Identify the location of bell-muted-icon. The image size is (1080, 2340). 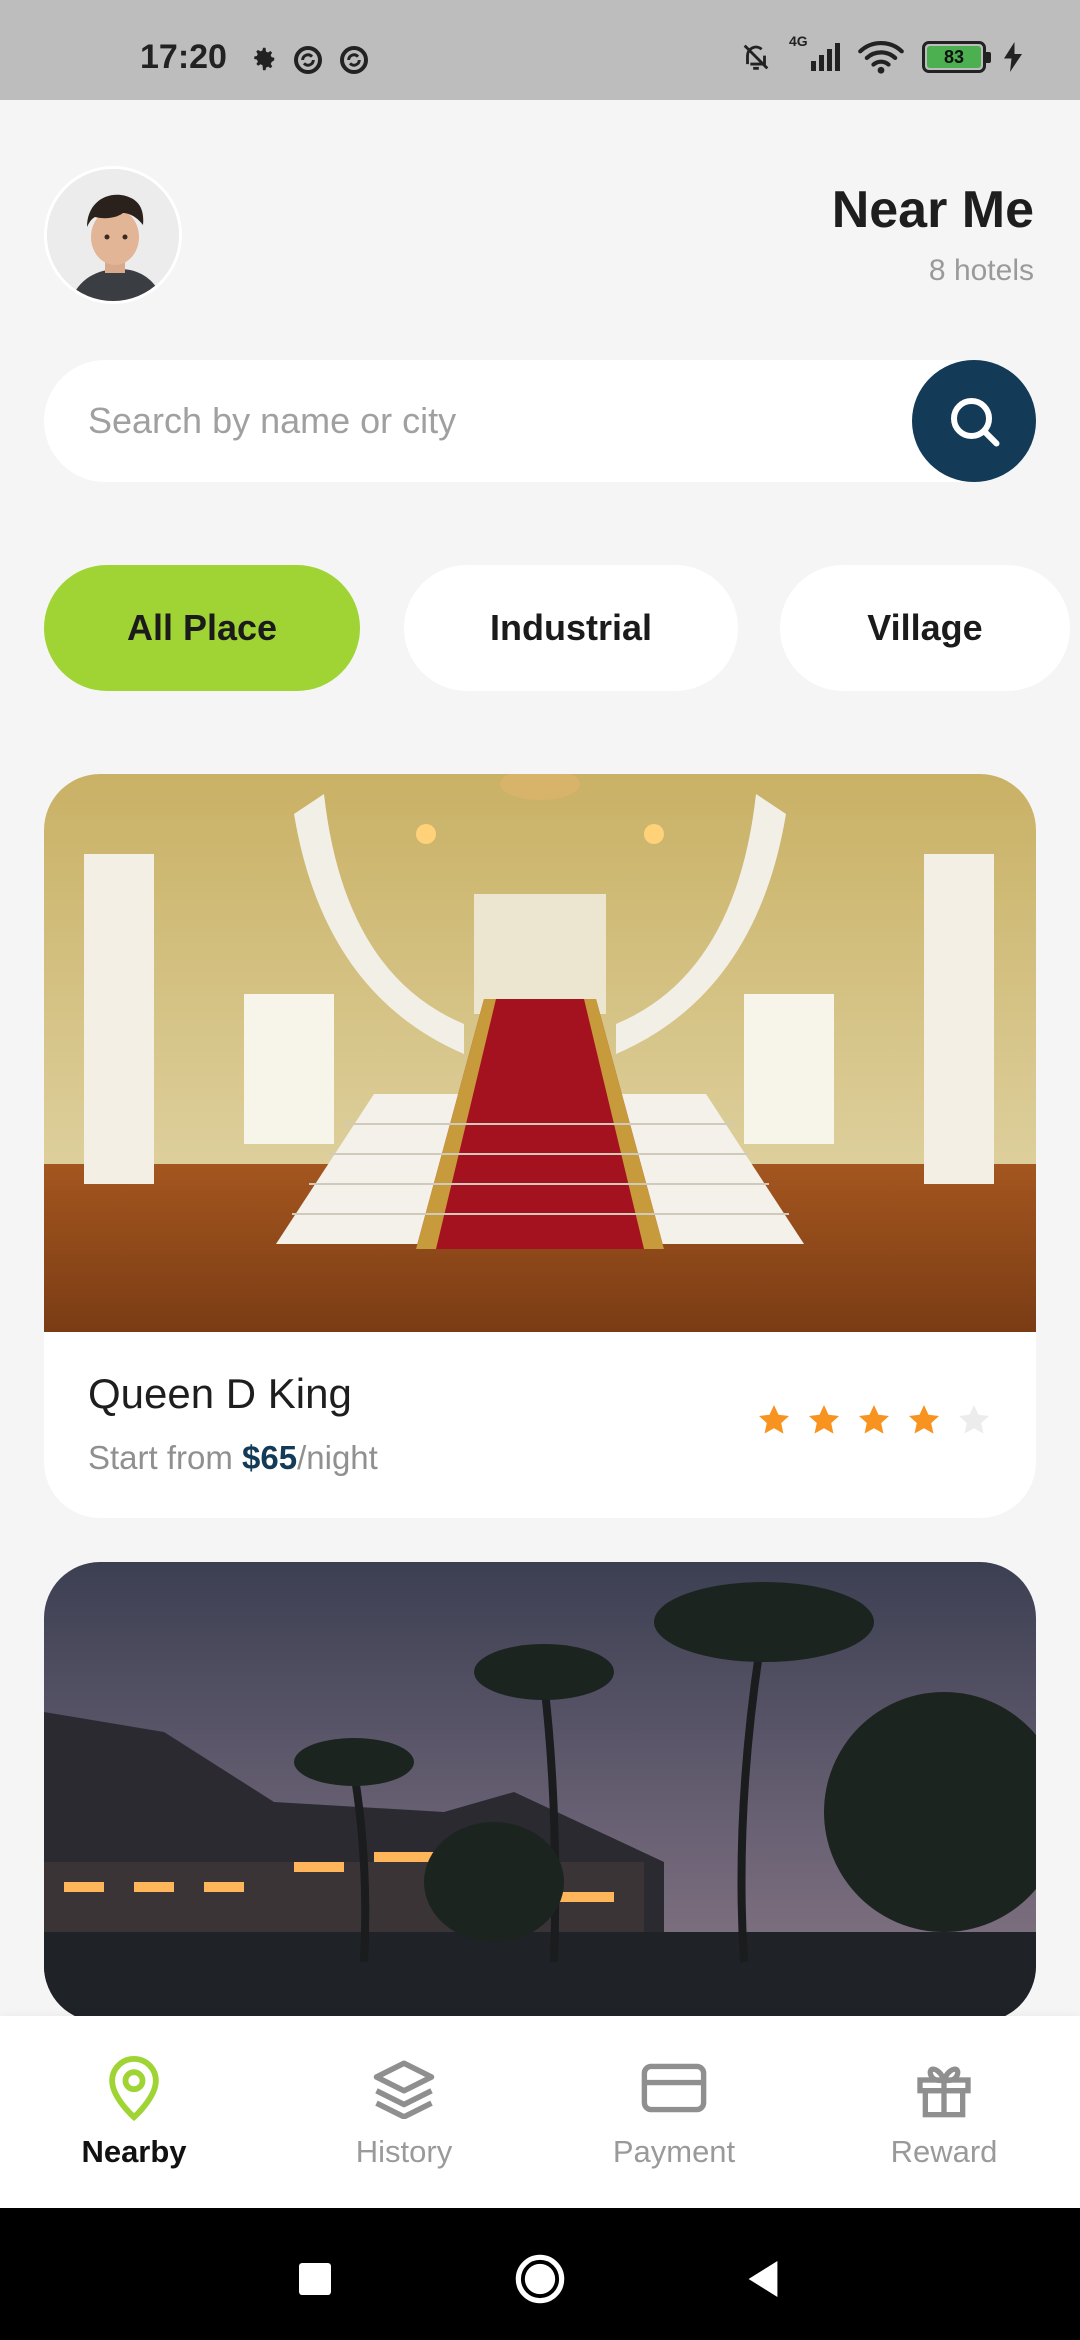
(756, 57).